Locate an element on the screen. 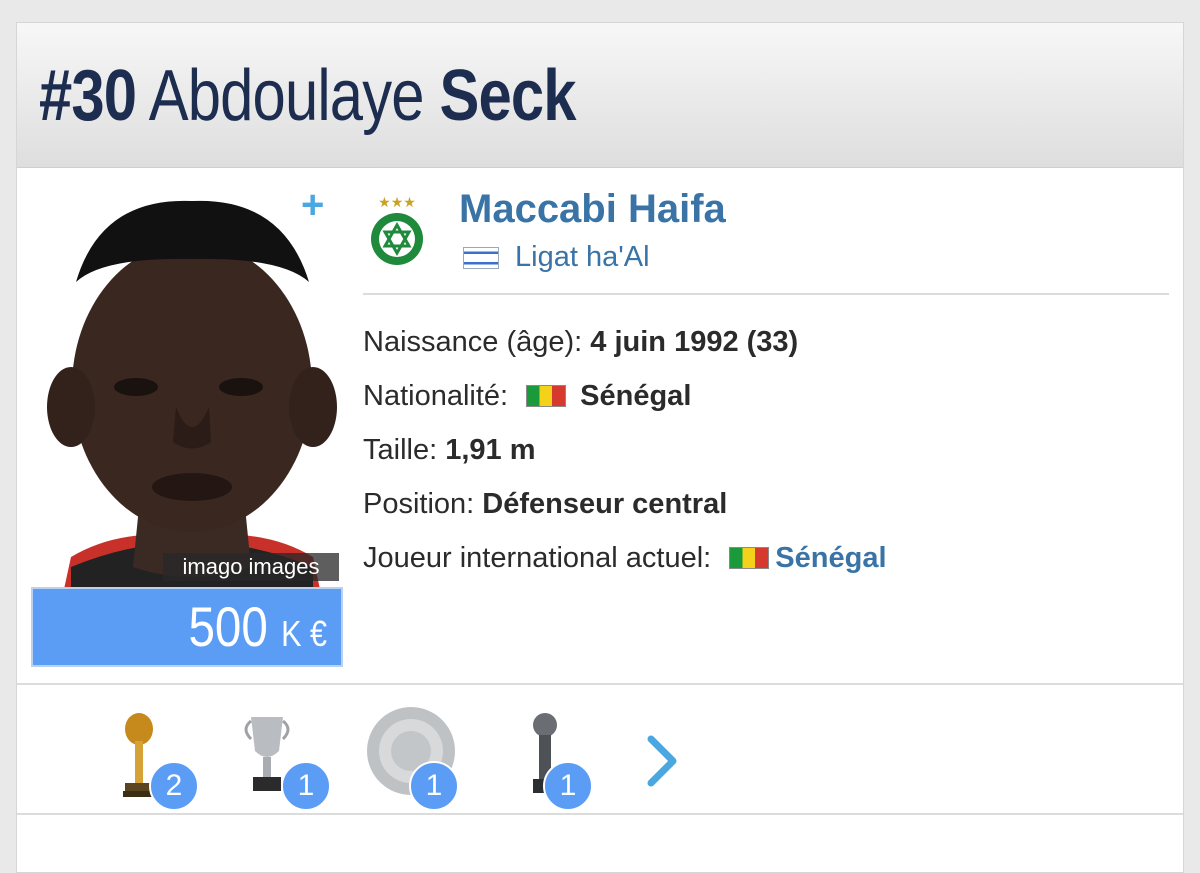  trophy-count-badge: 2 is located at coordinates (174, 786).